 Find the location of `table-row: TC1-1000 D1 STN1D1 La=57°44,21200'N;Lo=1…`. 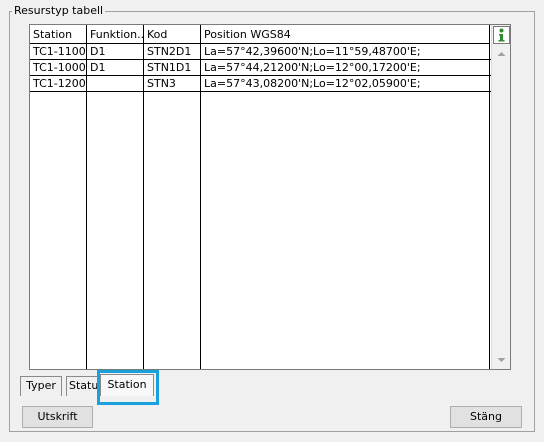

table-row: TC1-1000 D1 STN1D1 La=57°44,21200'N;Lo=1… is located at coordinates (261, 68).